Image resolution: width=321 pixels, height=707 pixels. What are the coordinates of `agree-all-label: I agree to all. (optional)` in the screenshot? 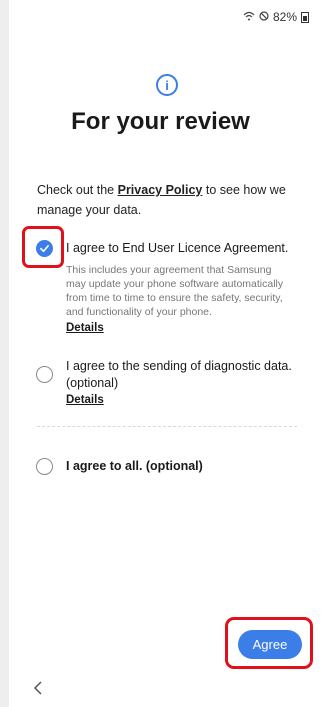 It's located at (134, 466).